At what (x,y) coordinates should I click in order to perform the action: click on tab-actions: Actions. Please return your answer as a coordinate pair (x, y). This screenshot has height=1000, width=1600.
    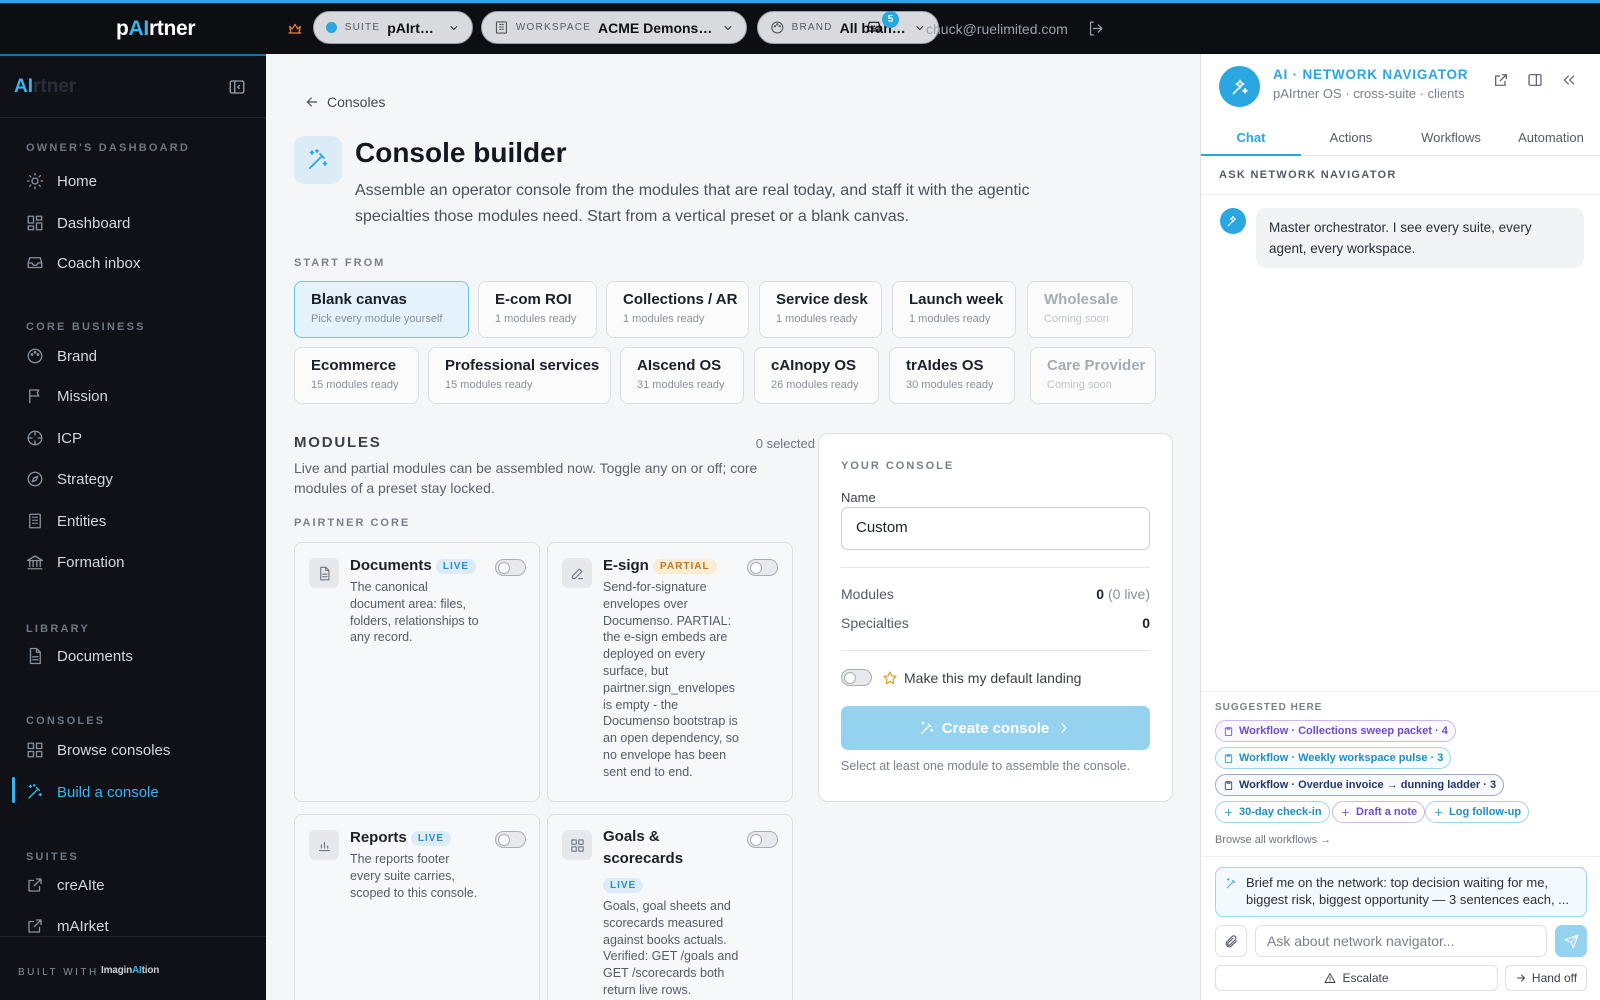
    Looking at the image, I should click on (1351, 137).